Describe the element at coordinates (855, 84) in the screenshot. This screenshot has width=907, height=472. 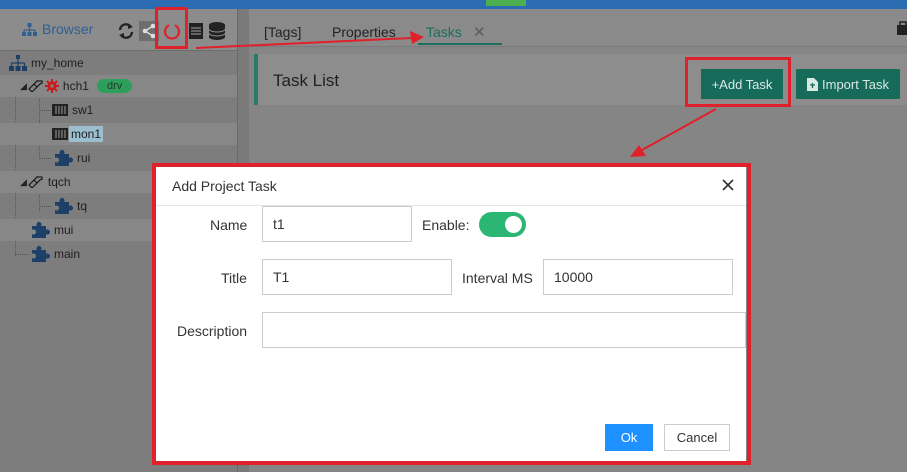
I see `import-task-label: Import Task` at that location.